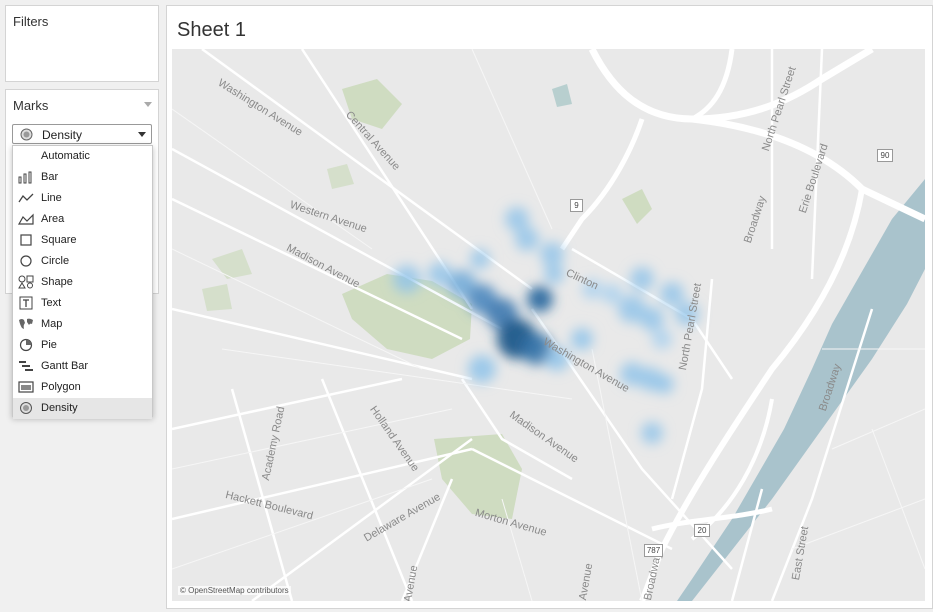 The image size is (933, 612). What do you see at coordinates (26, 387) in the screenshot?
I see `polygon-icon` at bounding box center [26, 387].